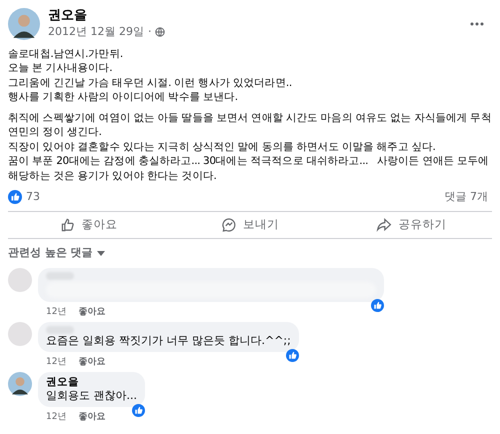 The height and width of the screenshot is (434, 500). Describe the element at coordinates (24, 24) in the screenshot. I see `avatar-icon` at that location.